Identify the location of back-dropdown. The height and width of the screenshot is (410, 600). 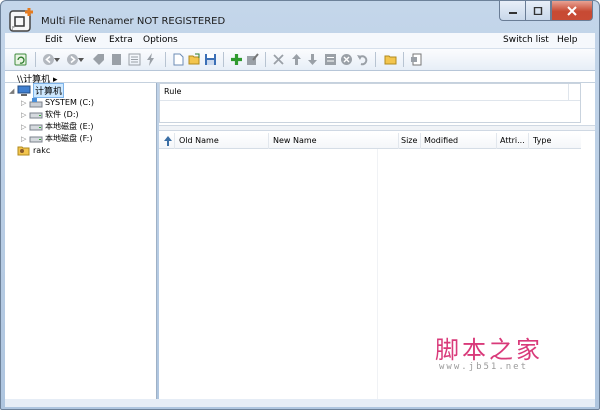
(57, 59).